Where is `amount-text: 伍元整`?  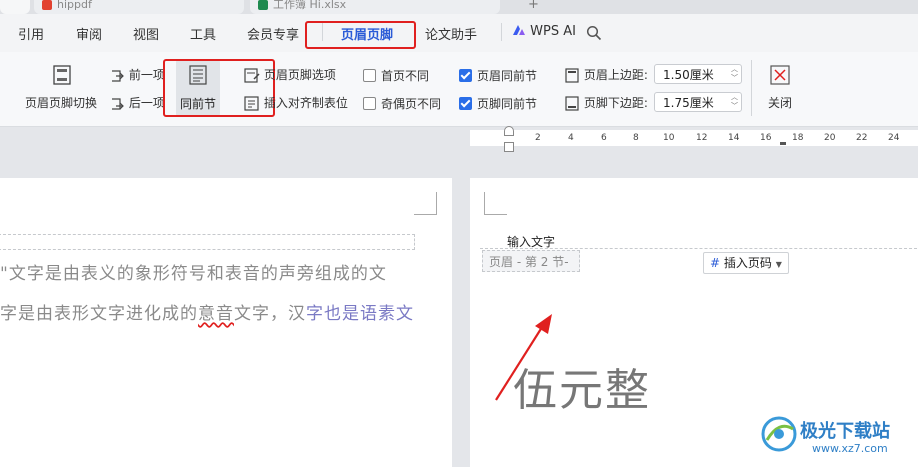 amount-text: 伍元整 is located at coordinates (582, 386).